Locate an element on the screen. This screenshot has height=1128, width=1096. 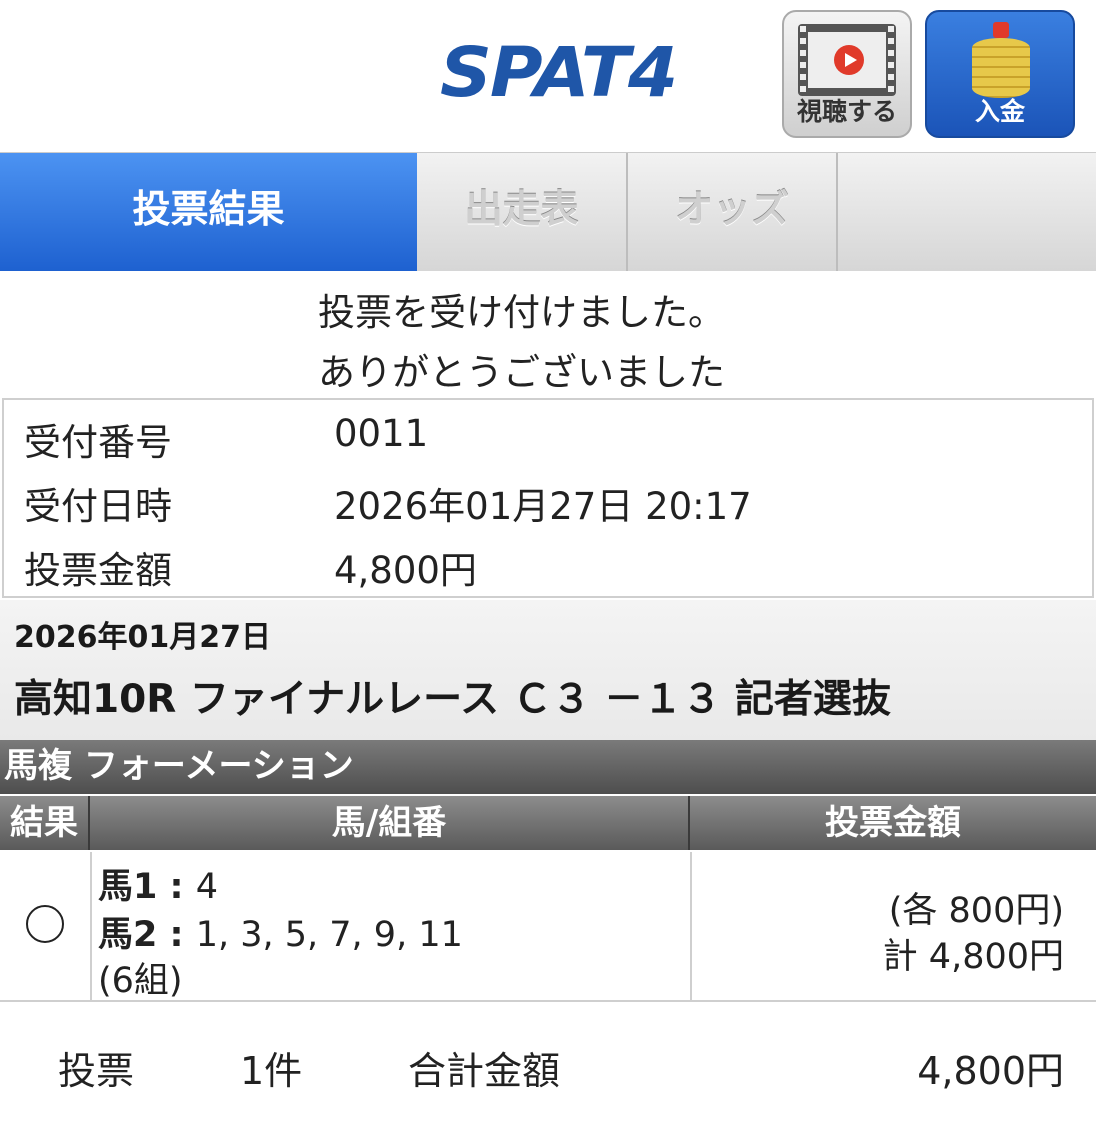
tab-race-card: 出走表 is located at coordinates (522, 212).